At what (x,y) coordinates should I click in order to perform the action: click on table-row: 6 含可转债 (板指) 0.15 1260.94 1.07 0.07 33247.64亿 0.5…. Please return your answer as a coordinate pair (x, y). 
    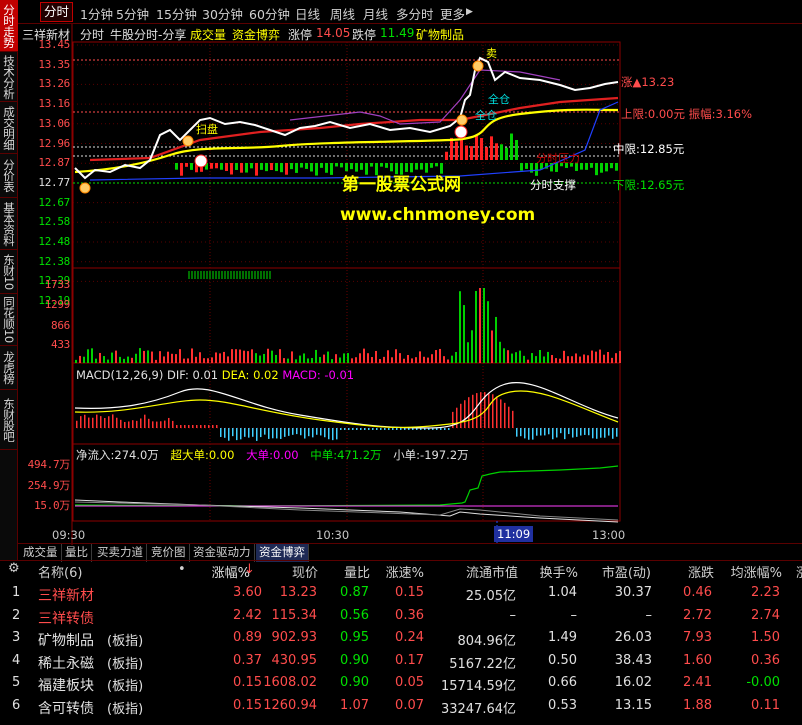
    Looking at the image, I should click on (401, 706).